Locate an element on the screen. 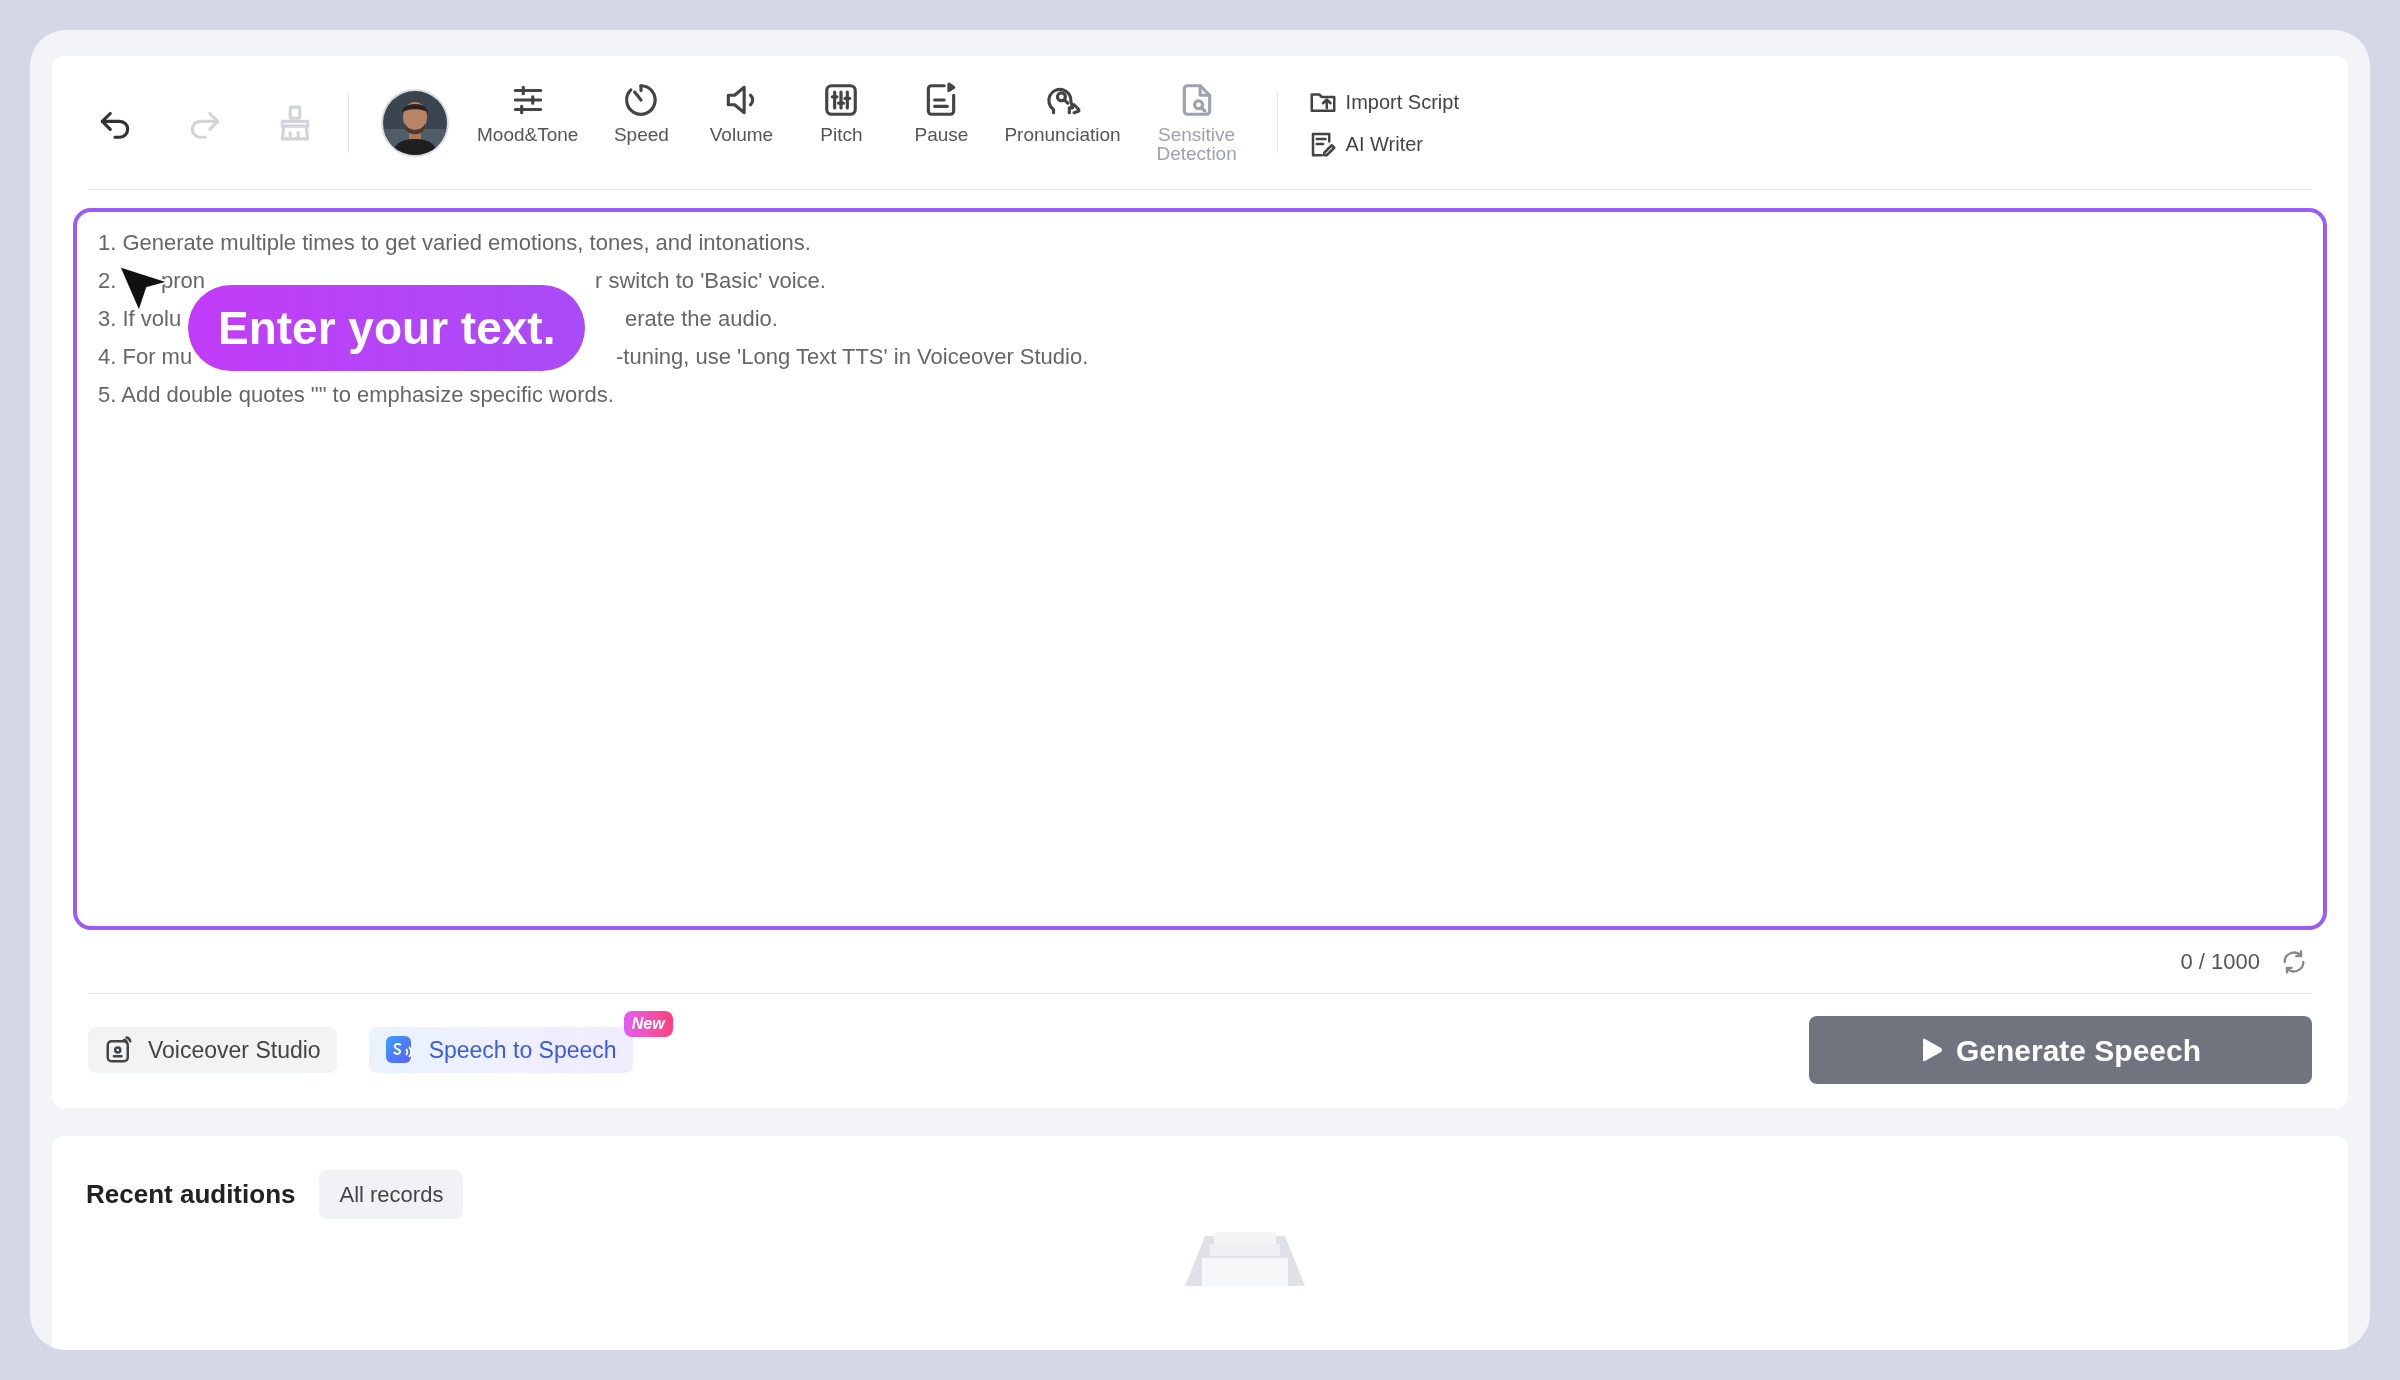 The image size is (2400, 1380). microphone-card-icon is located at coordinates (119, 1050).